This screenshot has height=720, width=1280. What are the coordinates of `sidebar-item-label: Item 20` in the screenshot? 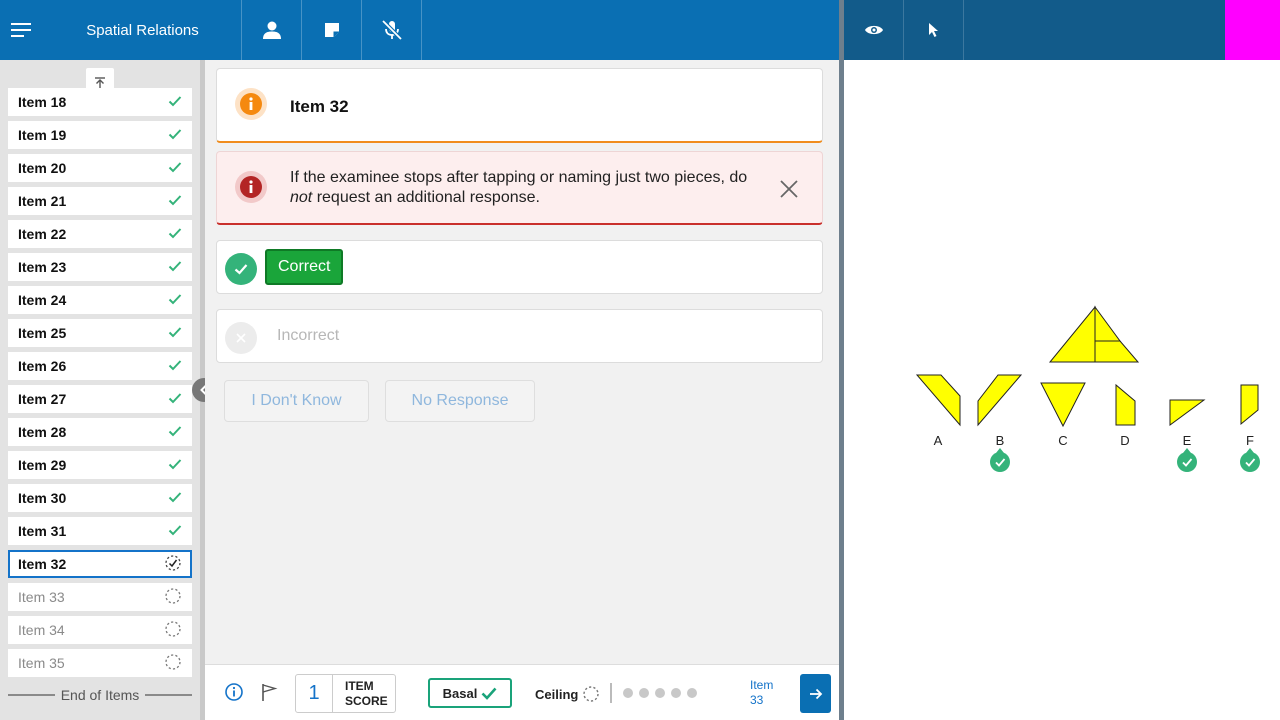 It's located at (42, 168).